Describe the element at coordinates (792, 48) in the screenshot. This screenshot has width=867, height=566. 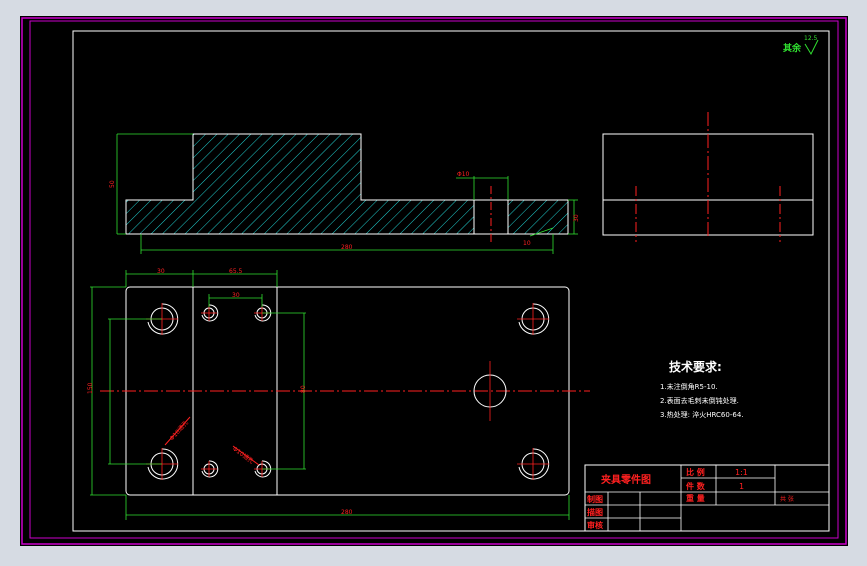
I see `roughness-prefix: 其余` at that location.